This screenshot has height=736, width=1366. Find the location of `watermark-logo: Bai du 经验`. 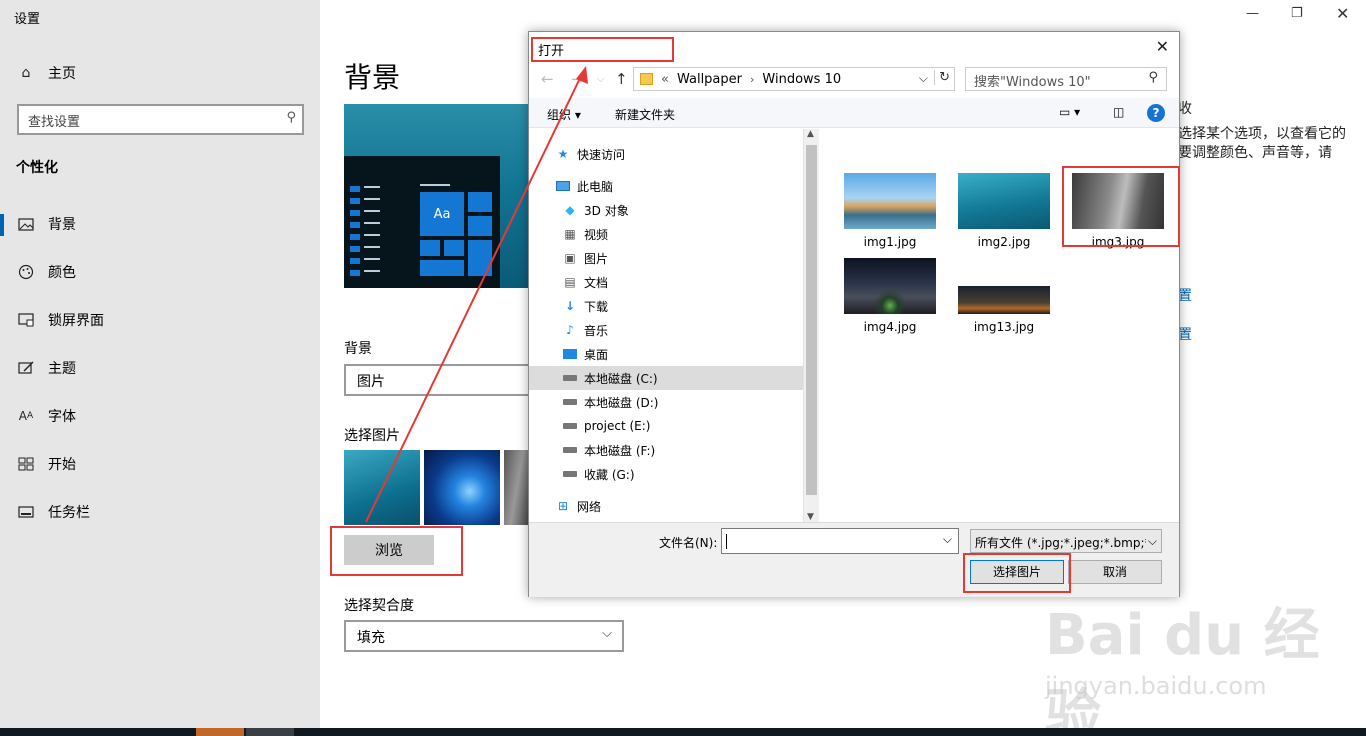

watermark-logo: Bai du 经验 is located at coordinates (1182, 669).